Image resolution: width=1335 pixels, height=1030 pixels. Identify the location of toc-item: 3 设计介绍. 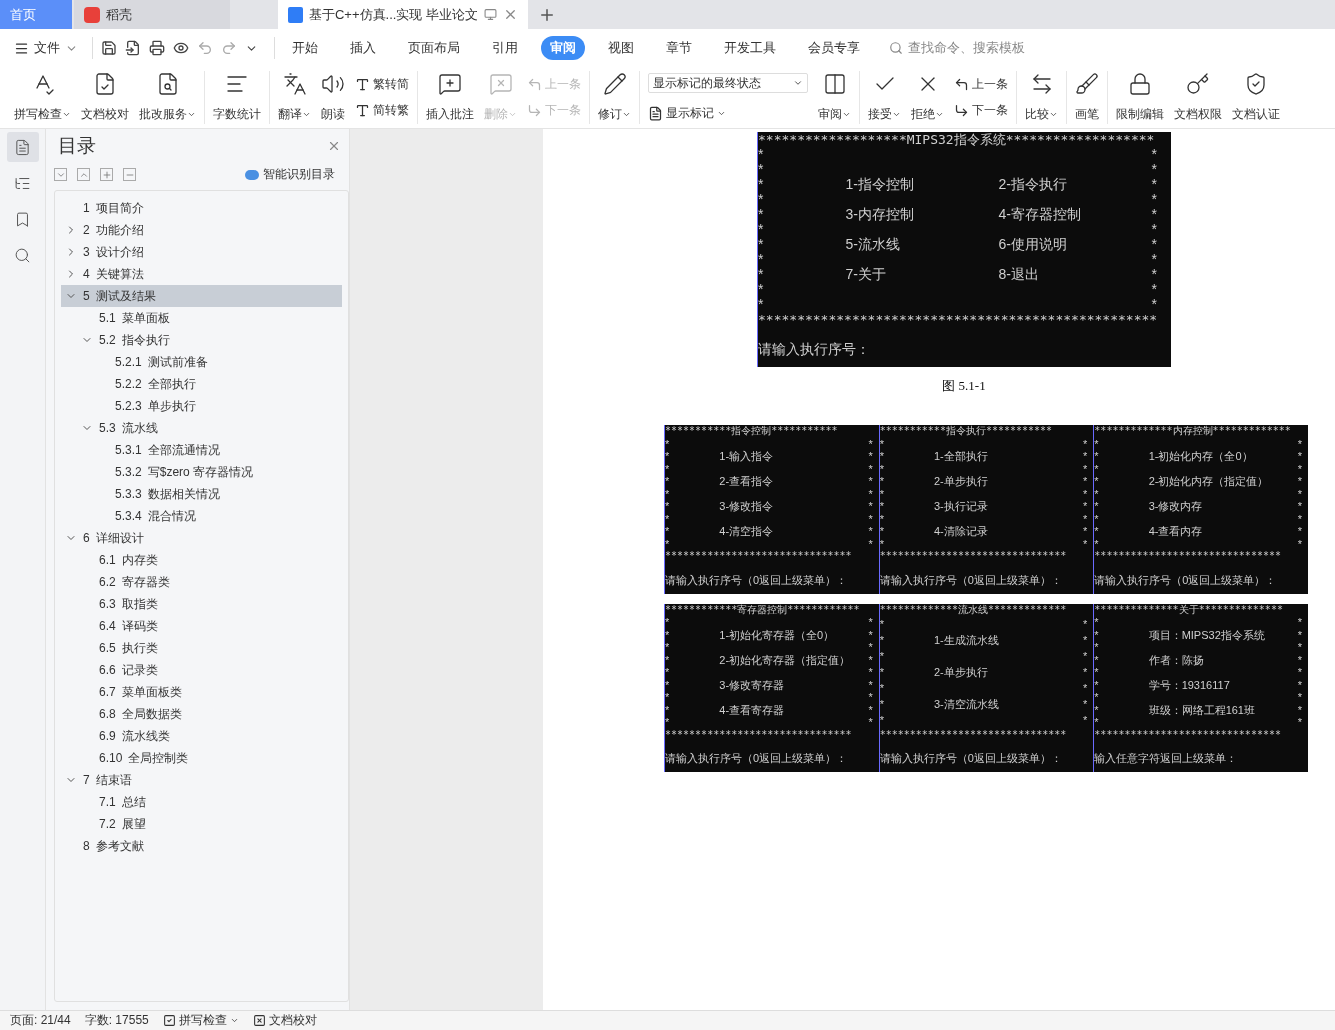
(201, 252).